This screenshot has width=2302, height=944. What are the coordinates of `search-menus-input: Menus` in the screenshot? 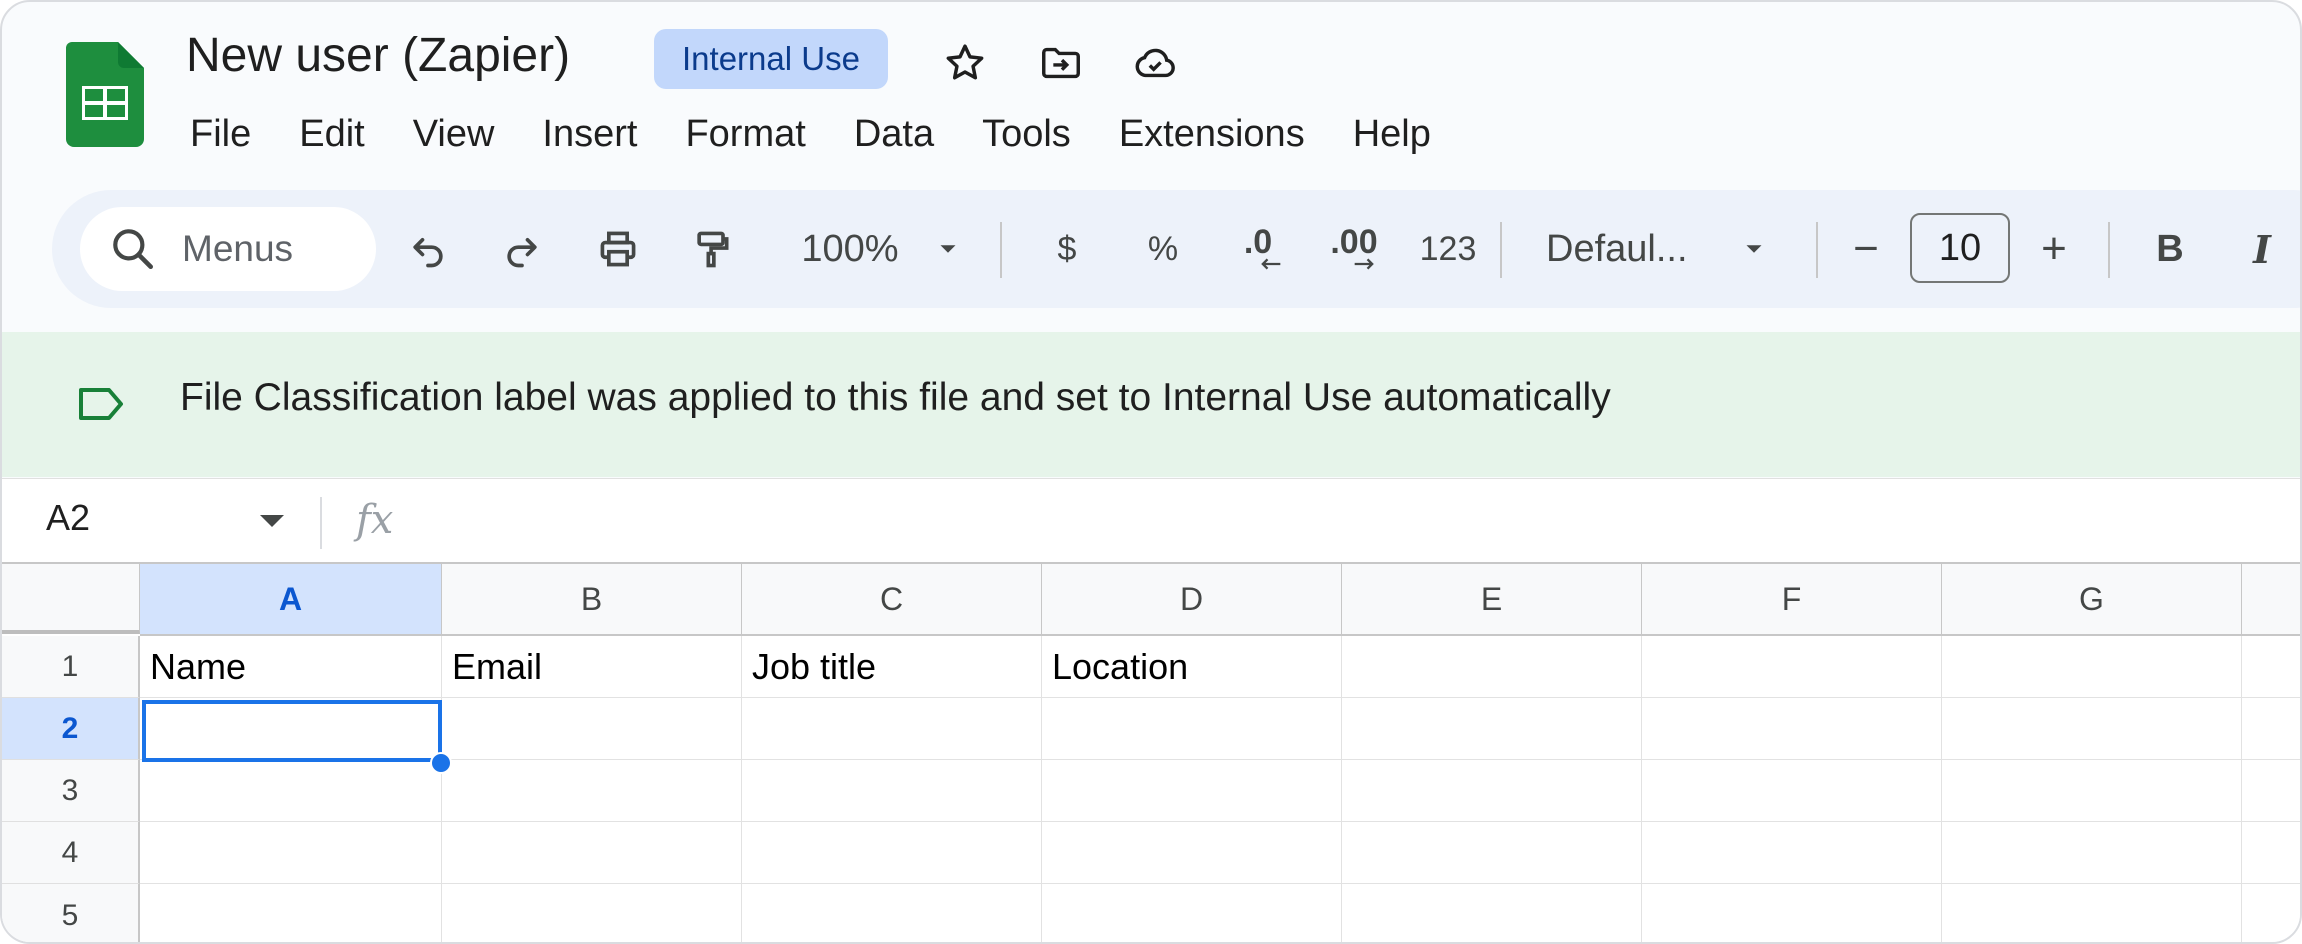 It's located at (228, 249).